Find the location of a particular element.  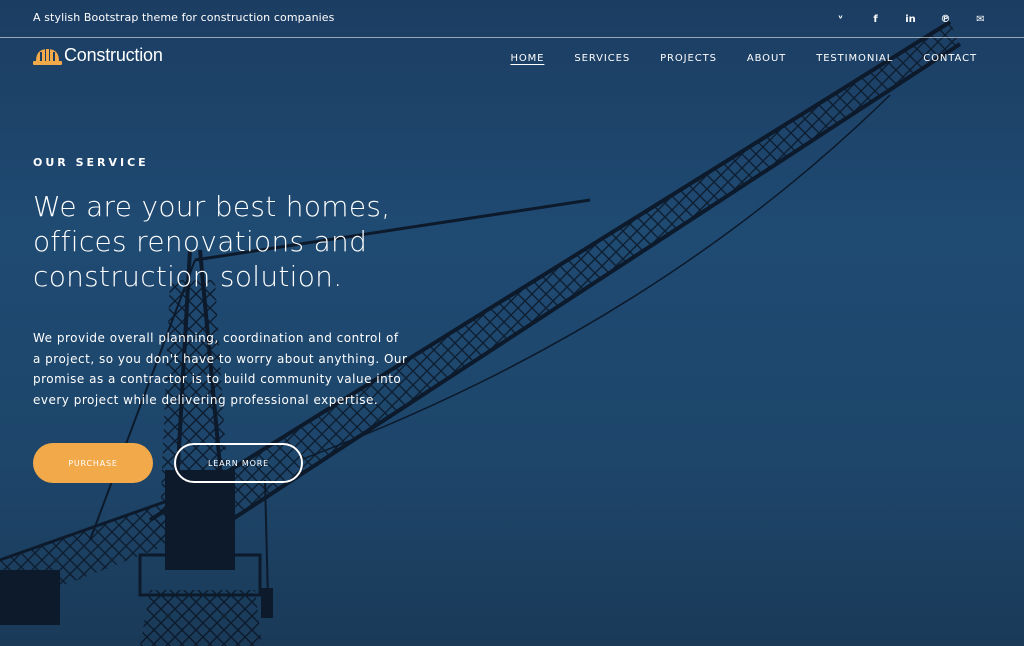

purchase-button: PURCHASE is located at coordinates (93, 463).